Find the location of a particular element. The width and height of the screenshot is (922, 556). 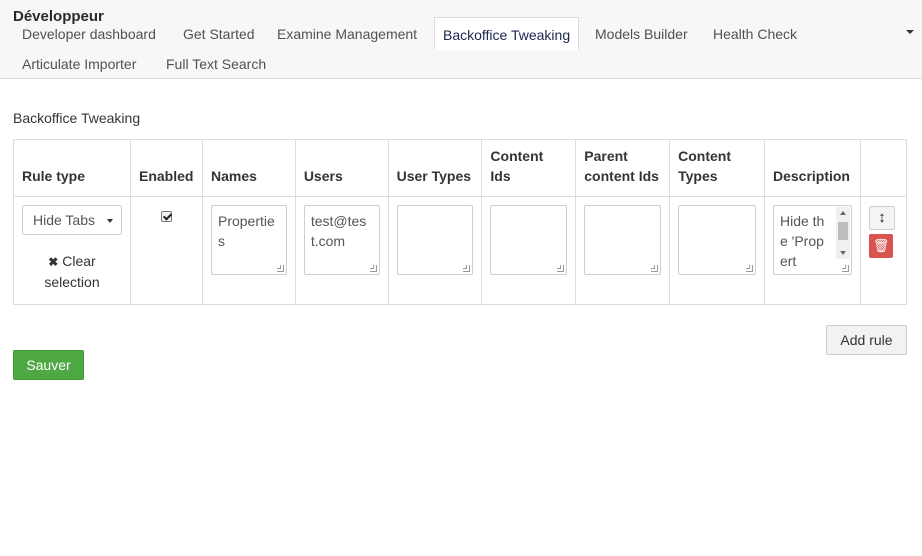

tab-full-text-search: Full Text Search is located at coordinates (216, 64).